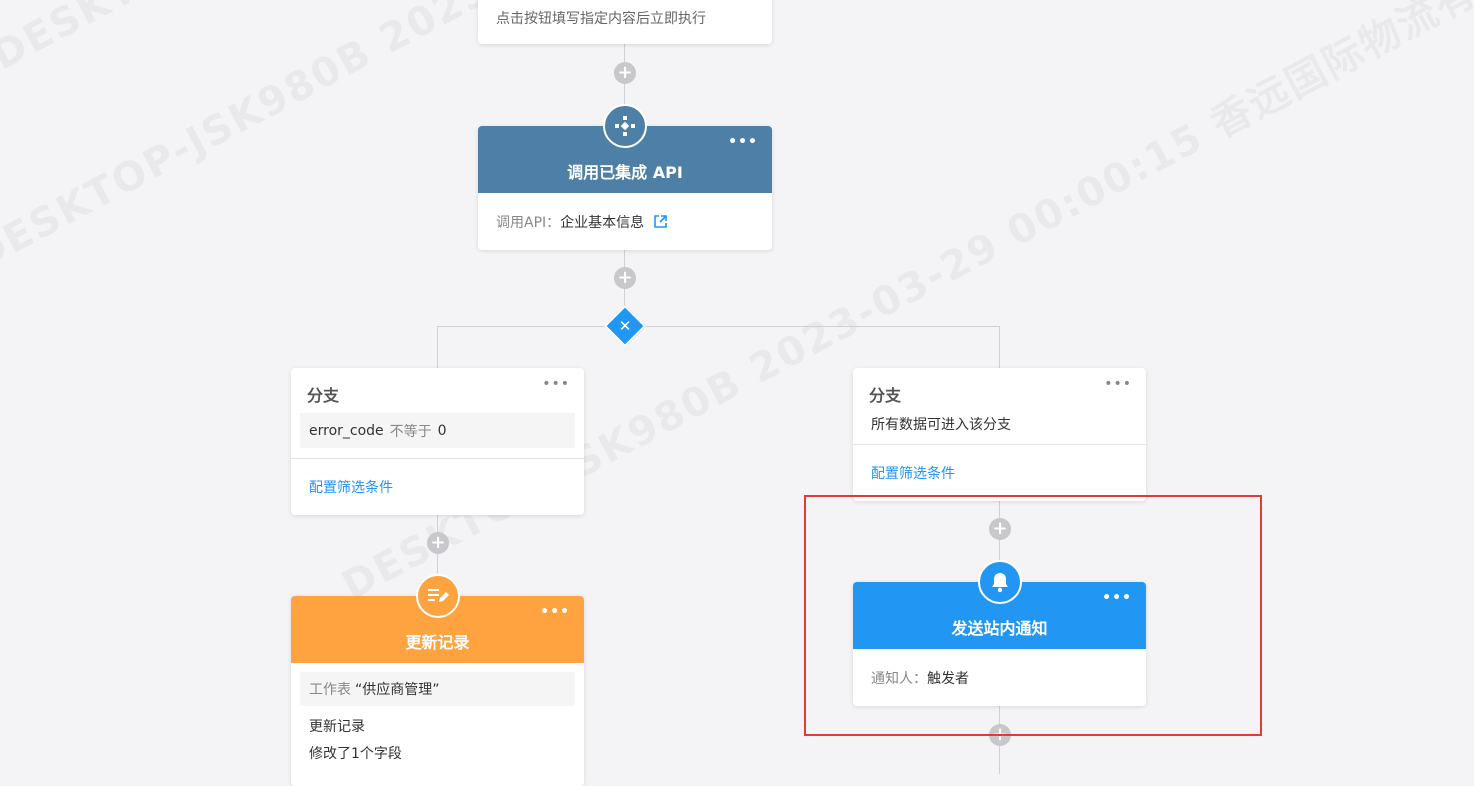 The height and width of the screenshot is (786, 1474). I want to click on branch-card-right: 分支 ••• 所有数据可进入该分支 配置筛选条件, so click(999, 434).